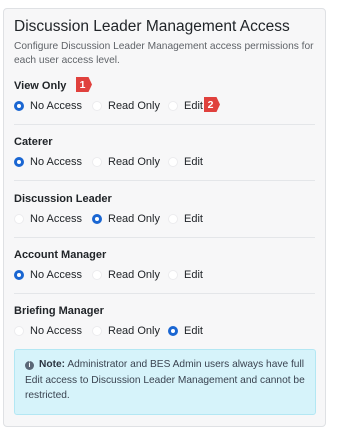 This screenshot has width=337, height=447. What do you see at coordinates (33, 142) in the screenshot?
I see `section-label: Caterer` at bounding box center [33, 142].